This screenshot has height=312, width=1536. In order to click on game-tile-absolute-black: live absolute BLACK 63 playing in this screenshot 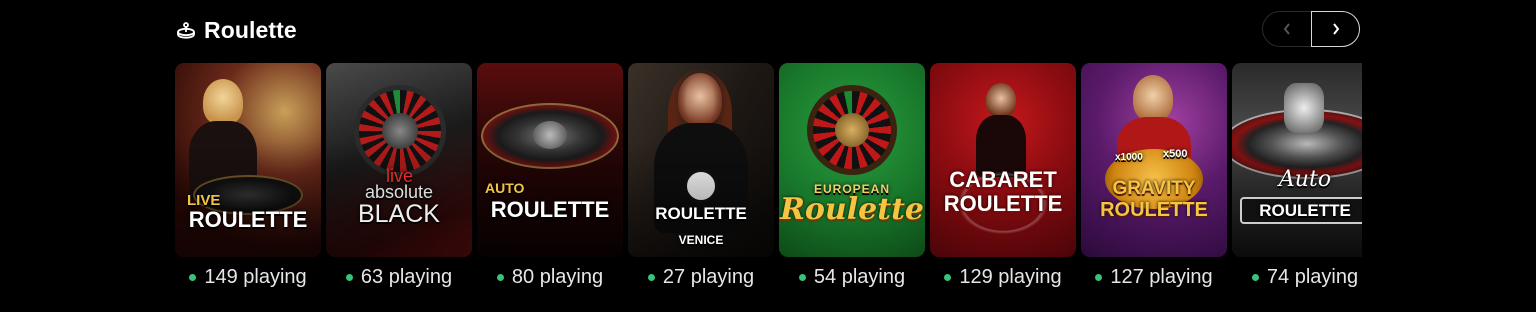, I will do `click(399, 176)`.